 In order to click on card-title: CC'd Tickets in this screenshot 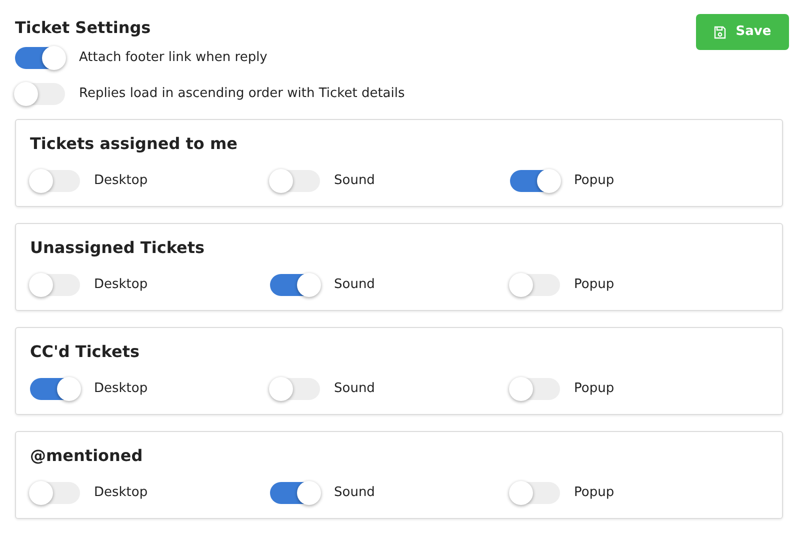, I will do `click(85, 352)`.